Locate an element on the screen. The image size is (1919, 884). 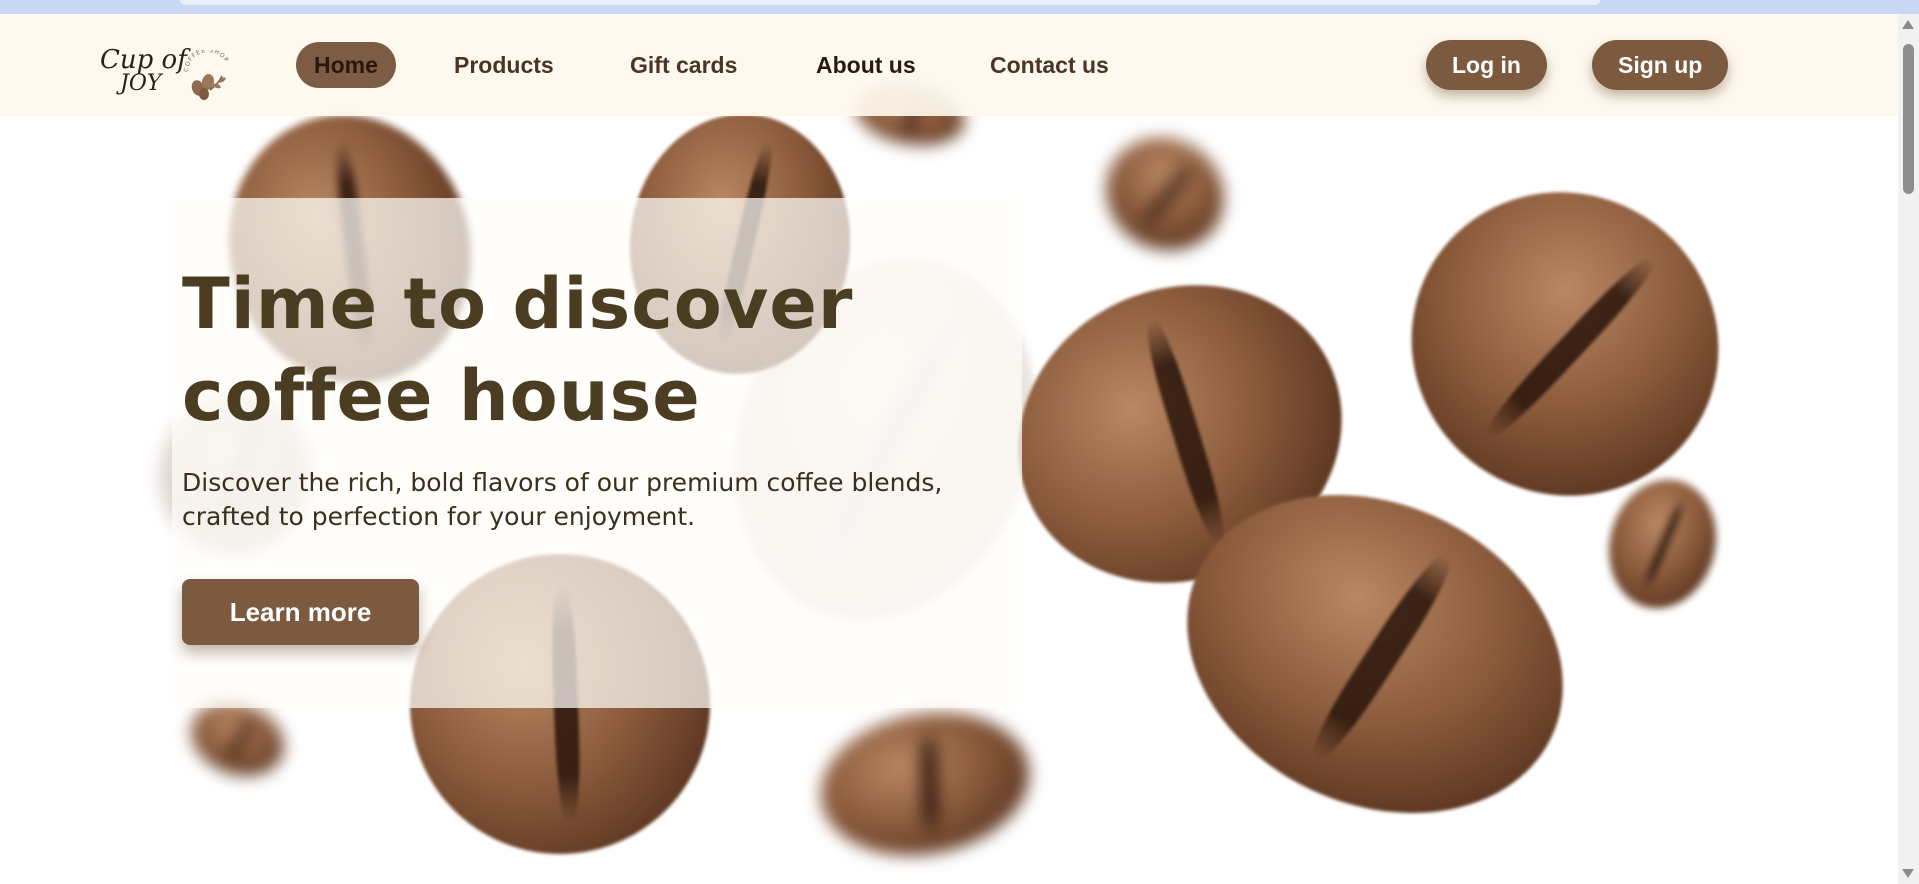
scrollbar-thumb is located at coordinates (1908, 119).